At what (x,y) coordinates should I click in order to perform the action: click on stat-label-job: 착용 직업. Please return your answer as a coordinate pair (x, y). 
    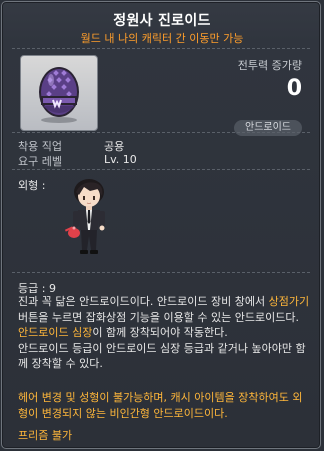
    Looking at the image, I should click on (40, 146).